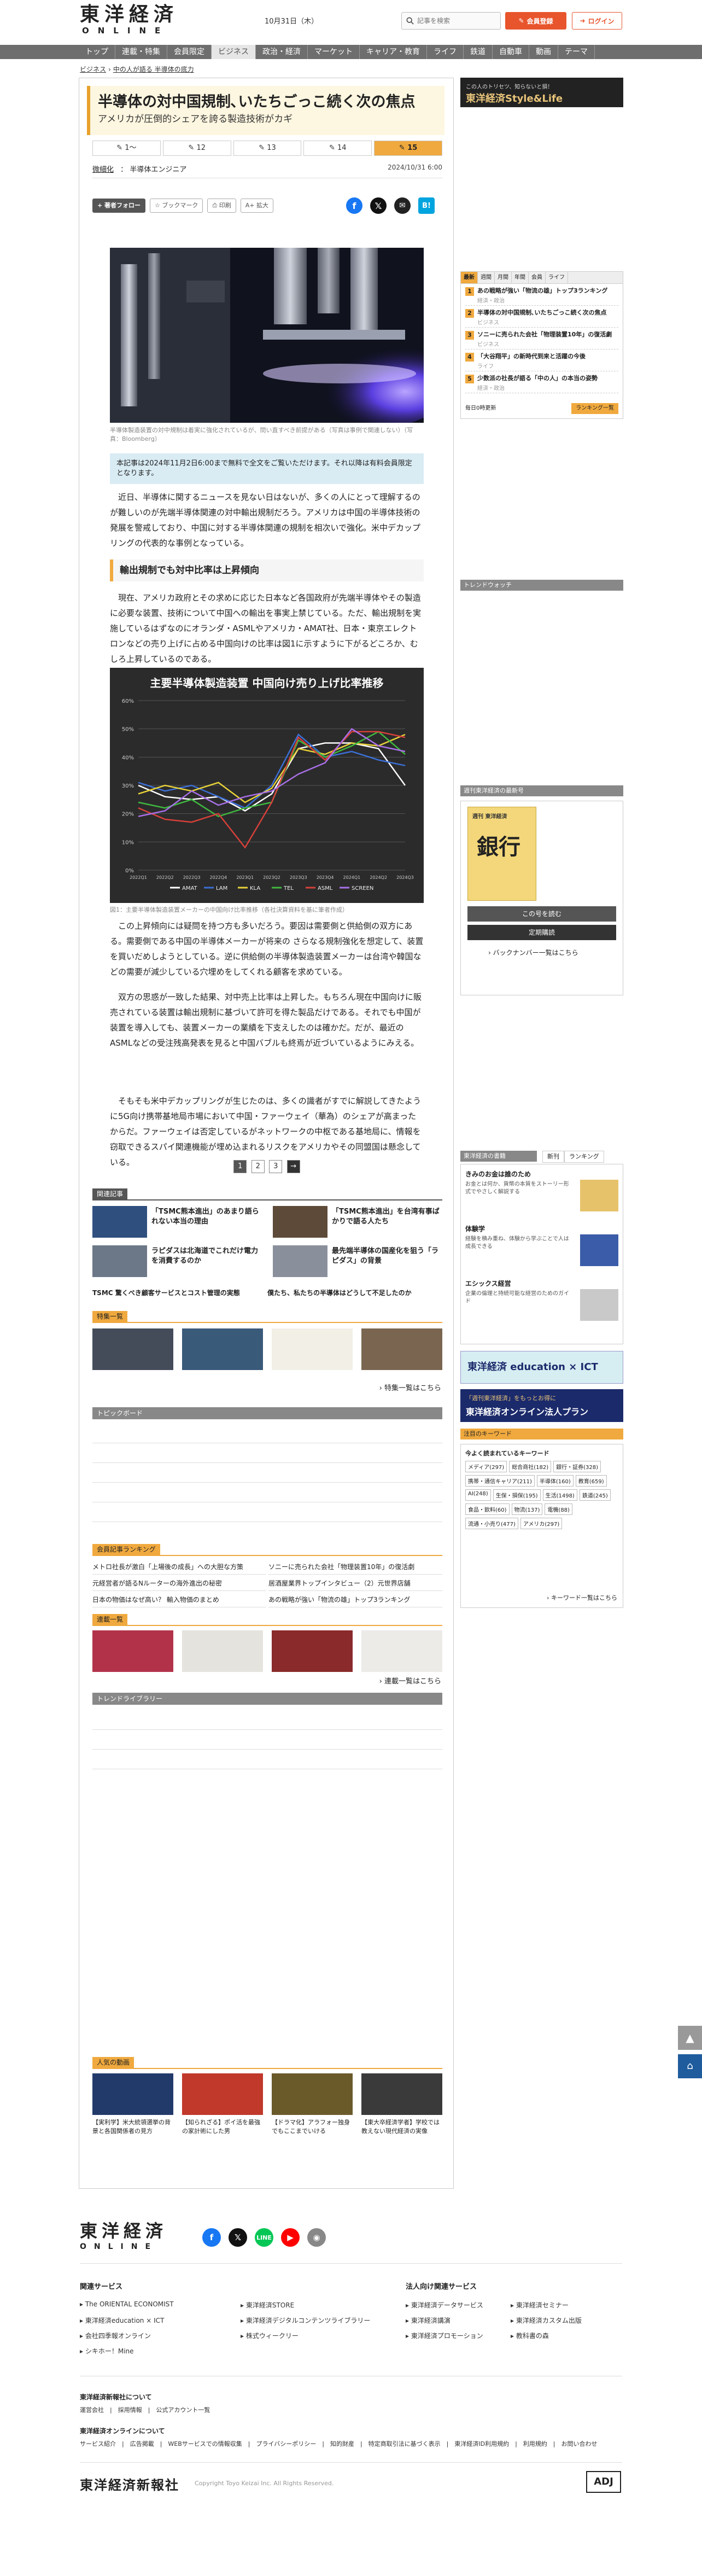  What do you see at coordinates (527, 1509) in the screenshot?
I see `keyword-tag: 物流(137)` at bounding box center [527, 1509].